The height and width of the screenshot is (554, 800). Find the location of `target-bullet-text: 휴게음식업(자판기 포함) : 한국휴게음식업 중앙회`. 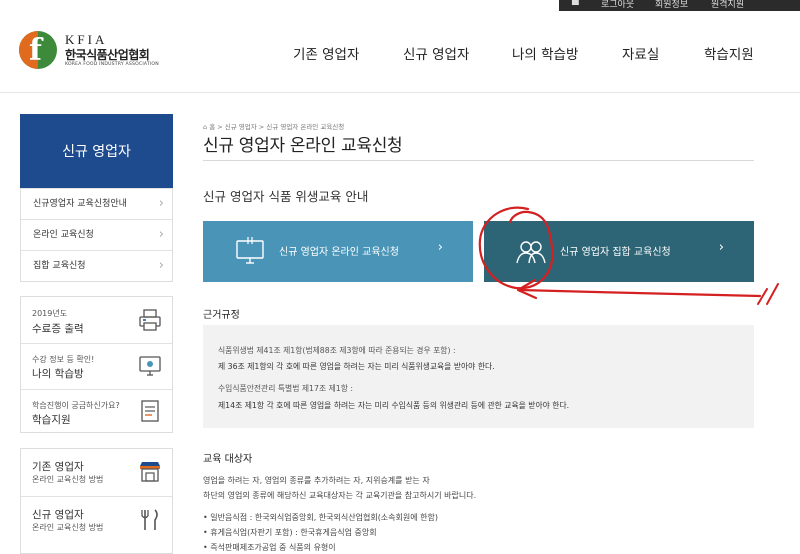

target-bullet-text: 휴게음식업(자판기 포함) : 한국휴게음식업 중앙회 is located at coordinates (293, 532).